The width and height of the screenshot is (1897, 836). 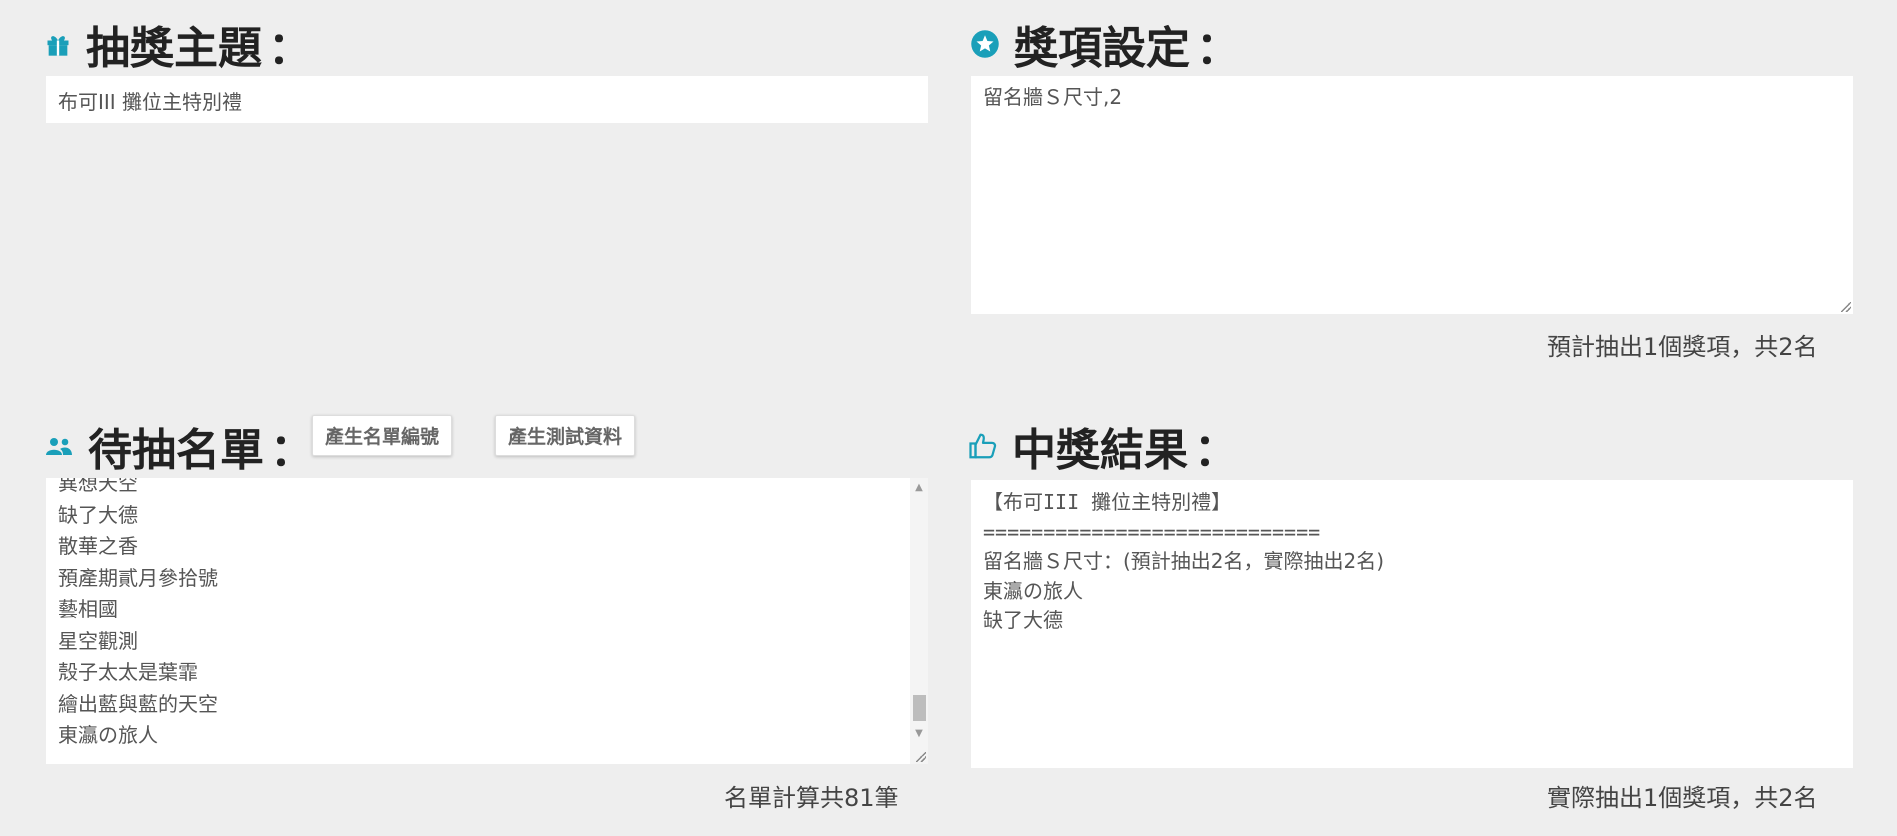 I want to click on generate-numbers-button: 產生名單編號, so click(x=382, y=435).